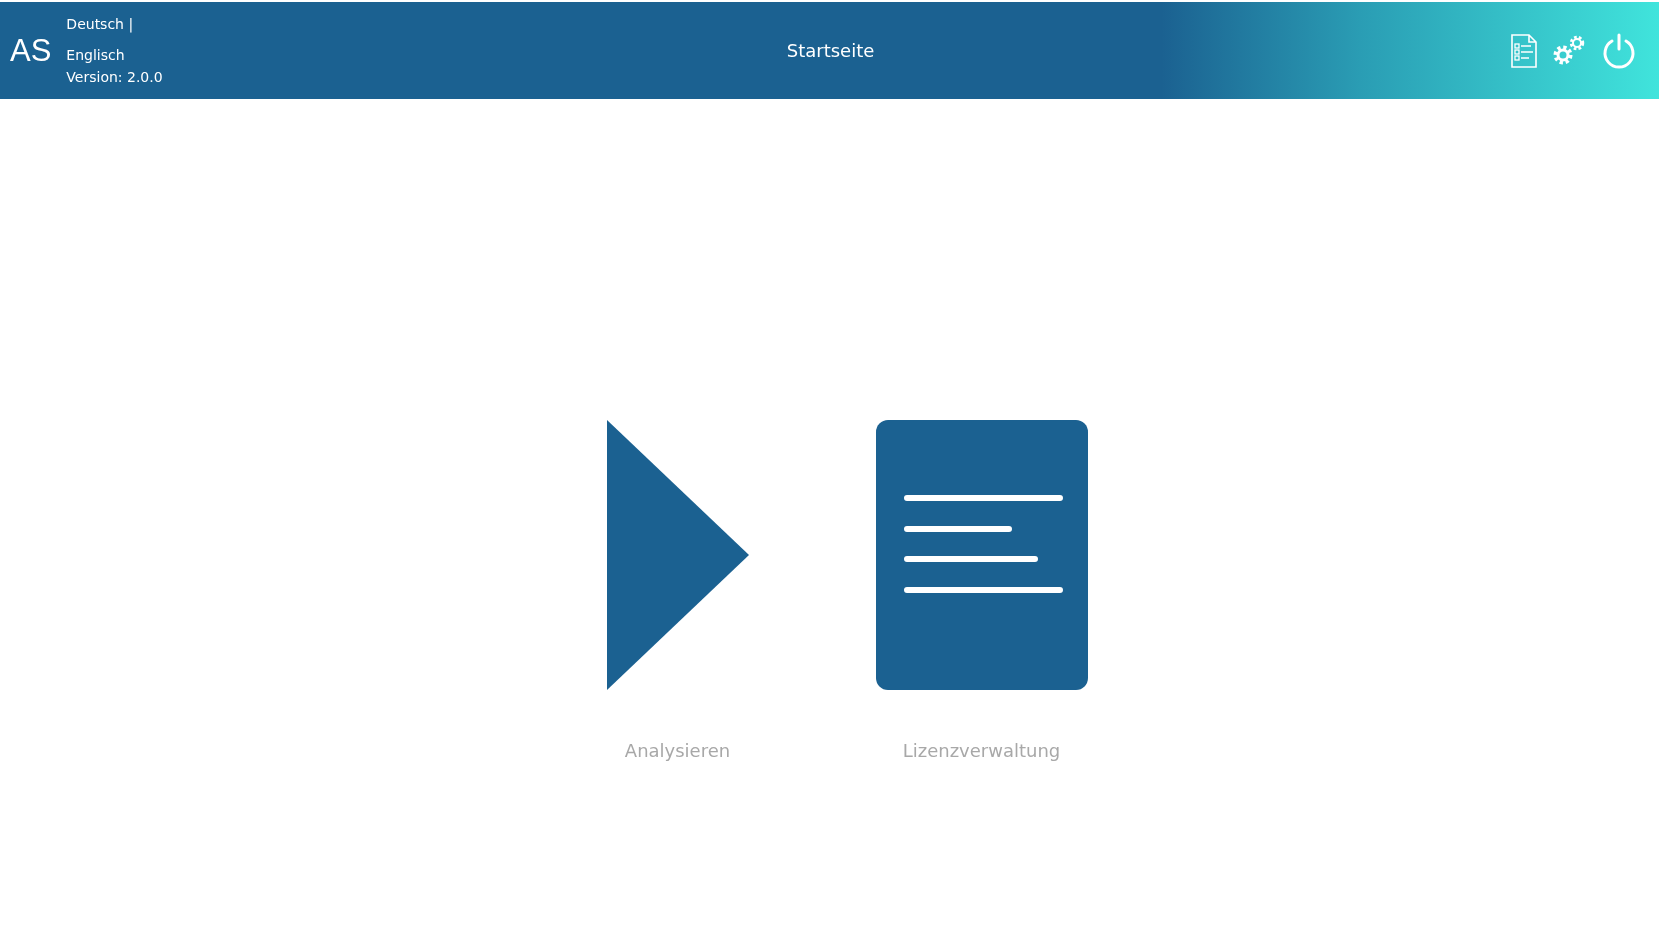  I want to click on play-triangle-icon, so click(677, 555).